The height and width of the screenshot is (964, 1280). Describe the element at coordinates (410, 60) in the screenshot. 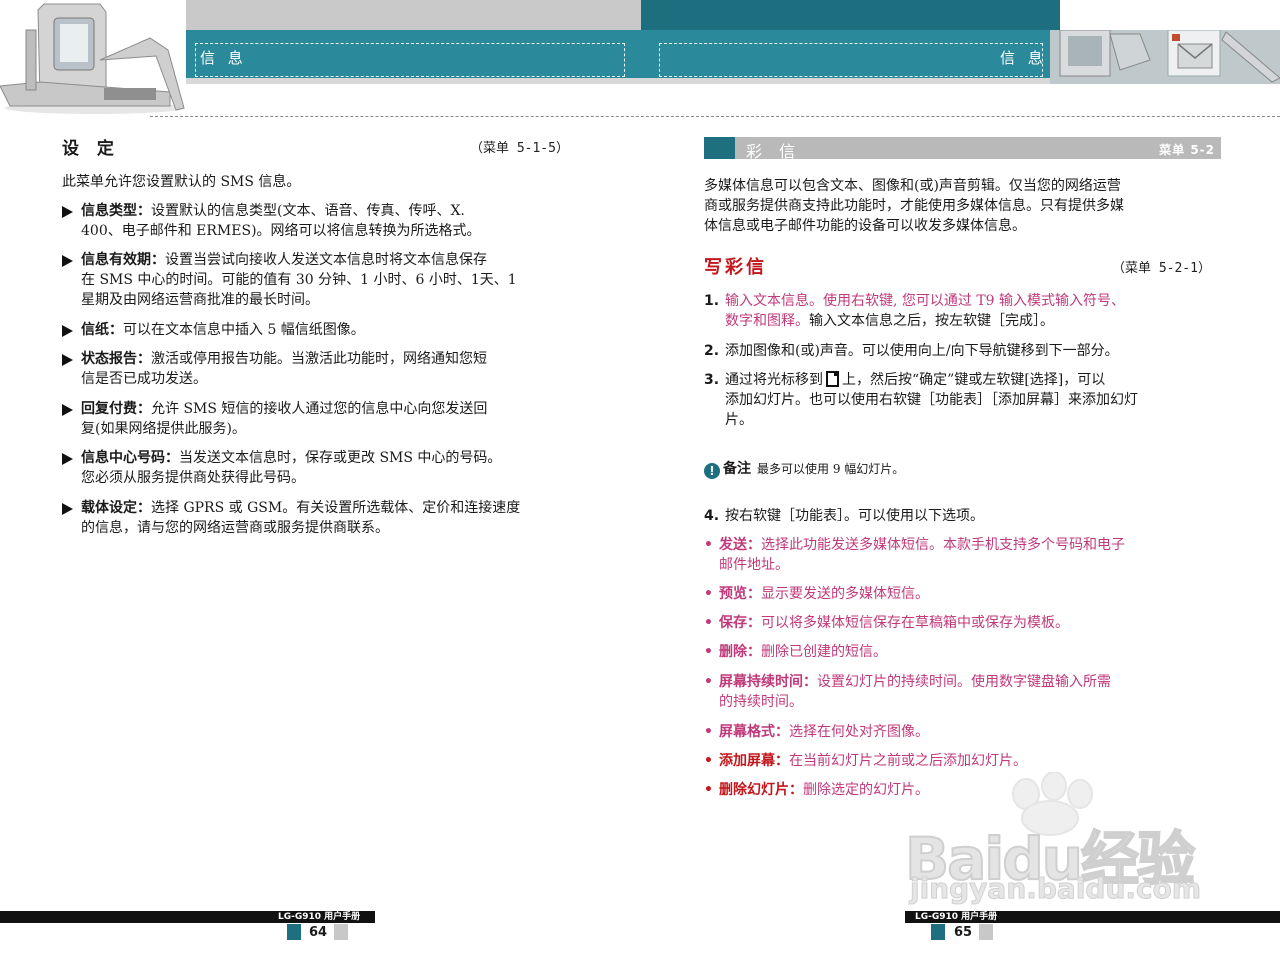

I see `header-frame-left` at that location.